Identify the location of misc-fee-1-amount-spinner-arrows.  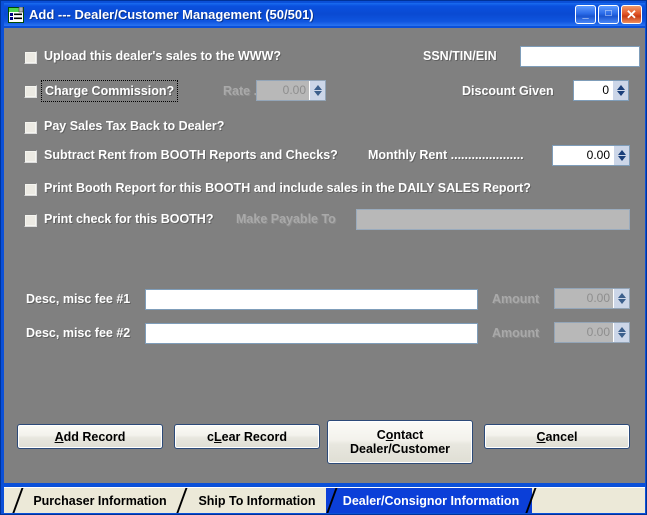
(621, 298).